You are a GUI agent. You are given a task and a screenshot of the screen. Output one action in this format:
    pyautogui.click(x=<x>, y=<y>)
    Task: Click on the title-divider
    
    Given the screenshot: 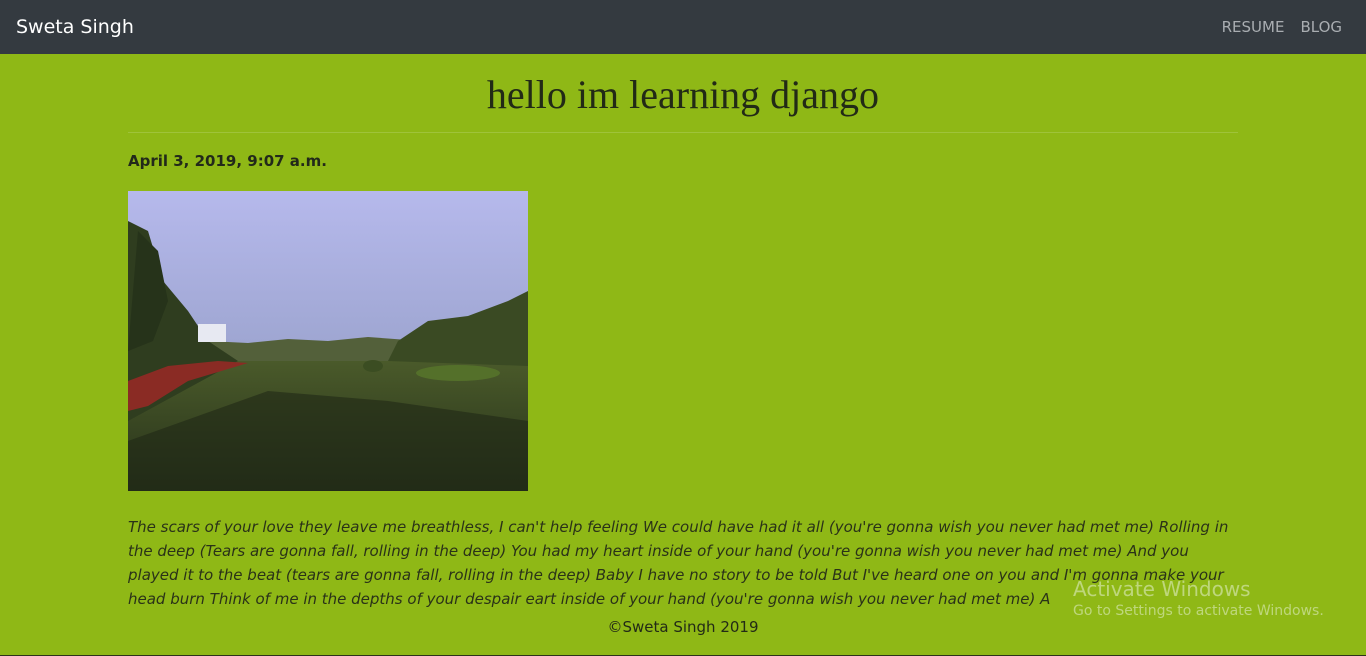 What is the action you would take?
    pyautogui.click(x=683, y=132)
    